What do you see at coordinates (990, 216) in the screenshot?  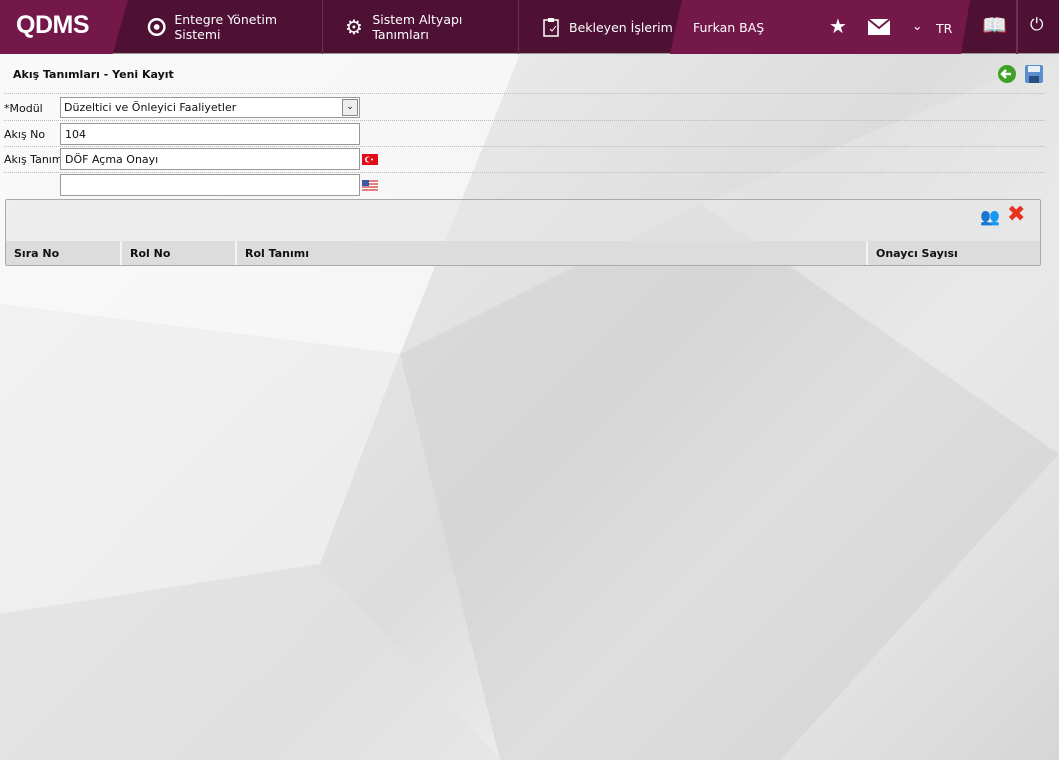 I see `add-users-icon: 👥` at bounding box center [990, 216].